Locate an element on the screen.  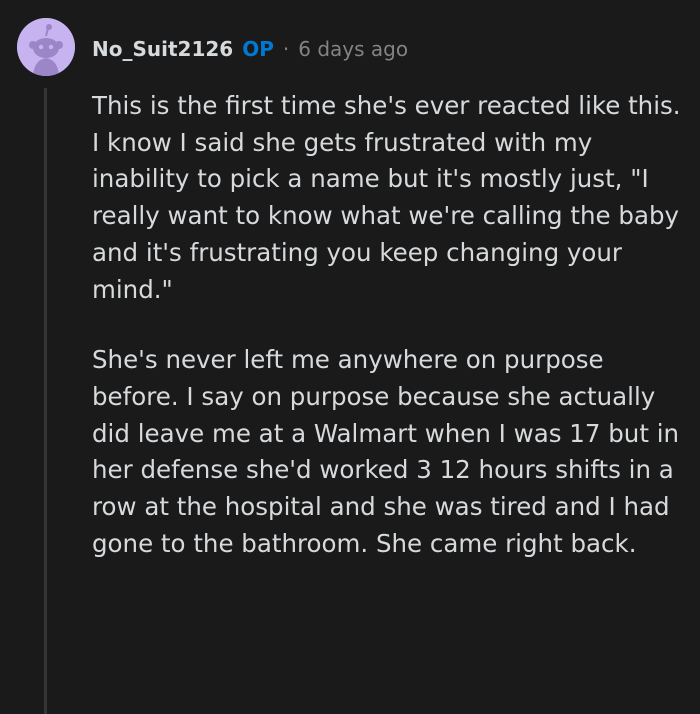
reddit-snoo-icon is located at coordinates (46, 47).